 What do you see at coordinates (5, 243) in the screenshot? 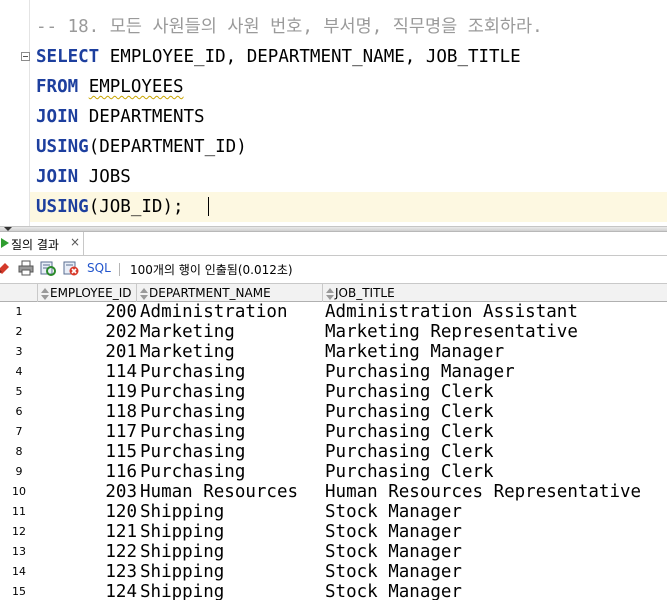
I see `run-play-icon` at bounding box center [5, 243].